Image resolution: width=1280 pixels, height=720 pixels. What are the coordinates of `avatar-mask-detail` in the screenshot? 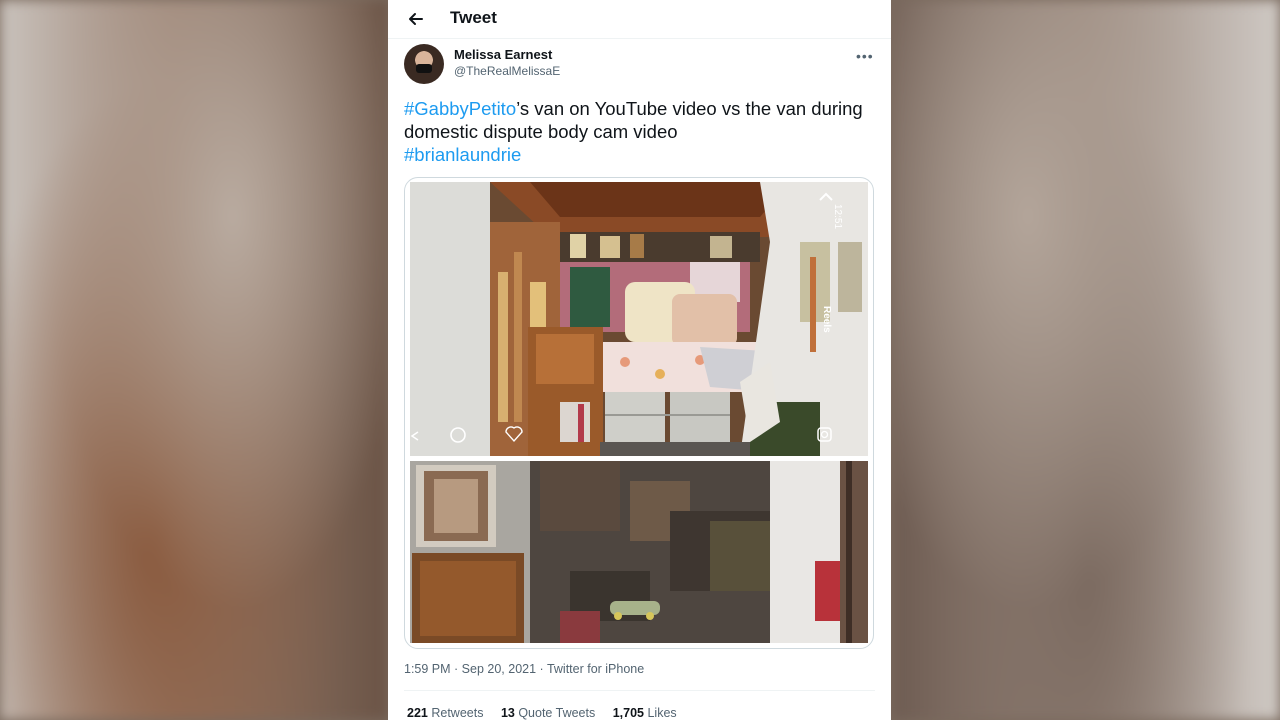 It's located at (424, 68).